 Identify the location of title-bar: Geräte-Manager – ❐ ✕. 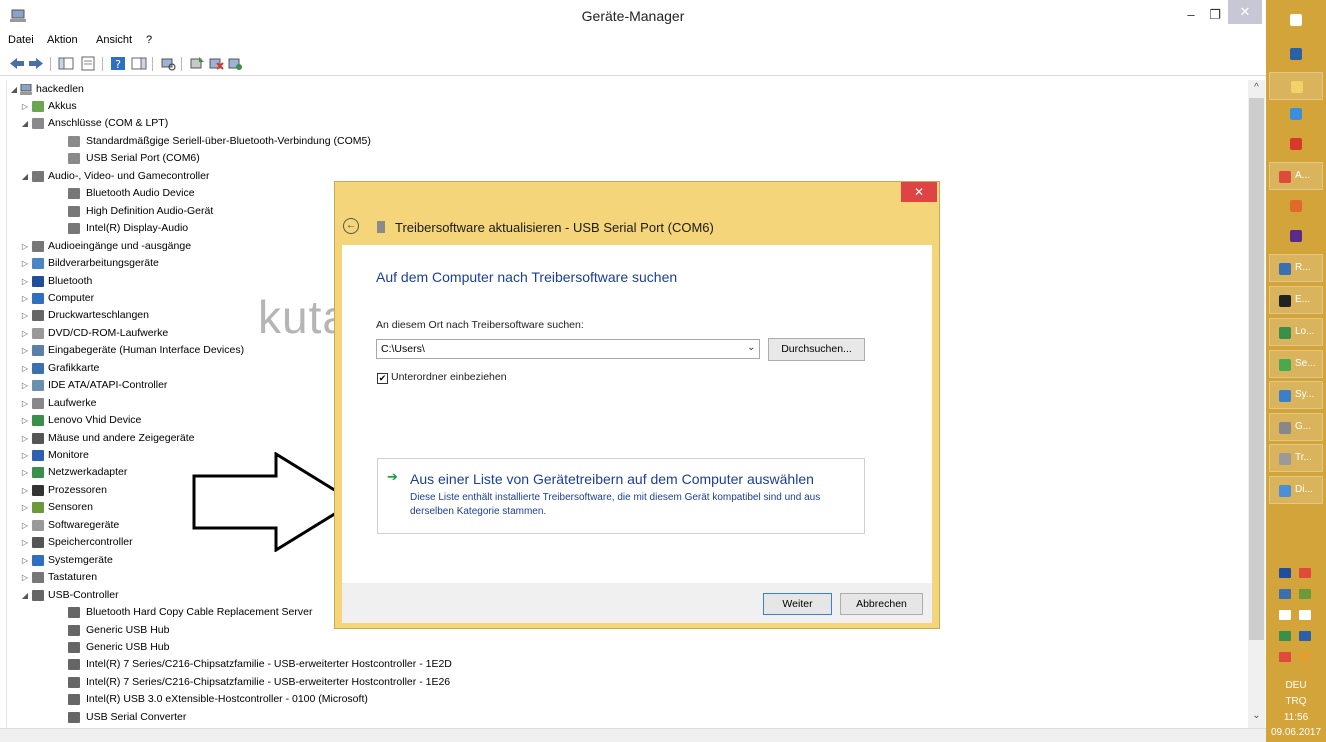
(633, 16).